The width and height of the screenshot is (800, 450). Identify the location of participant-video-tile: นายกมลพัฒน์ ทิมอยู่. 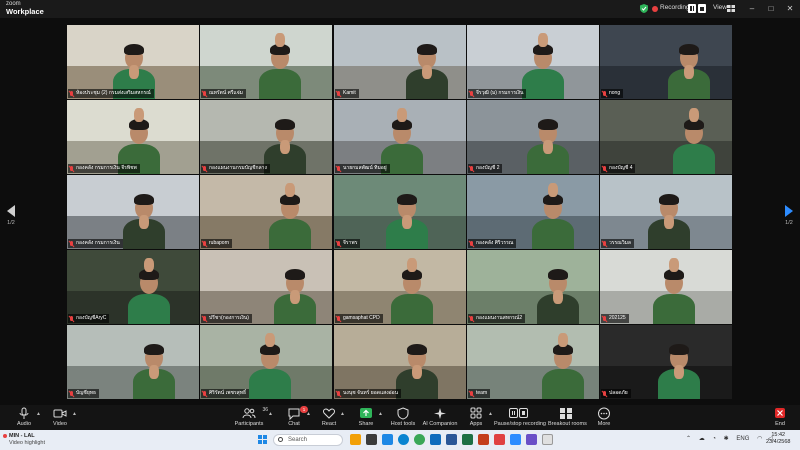
(400, 137).